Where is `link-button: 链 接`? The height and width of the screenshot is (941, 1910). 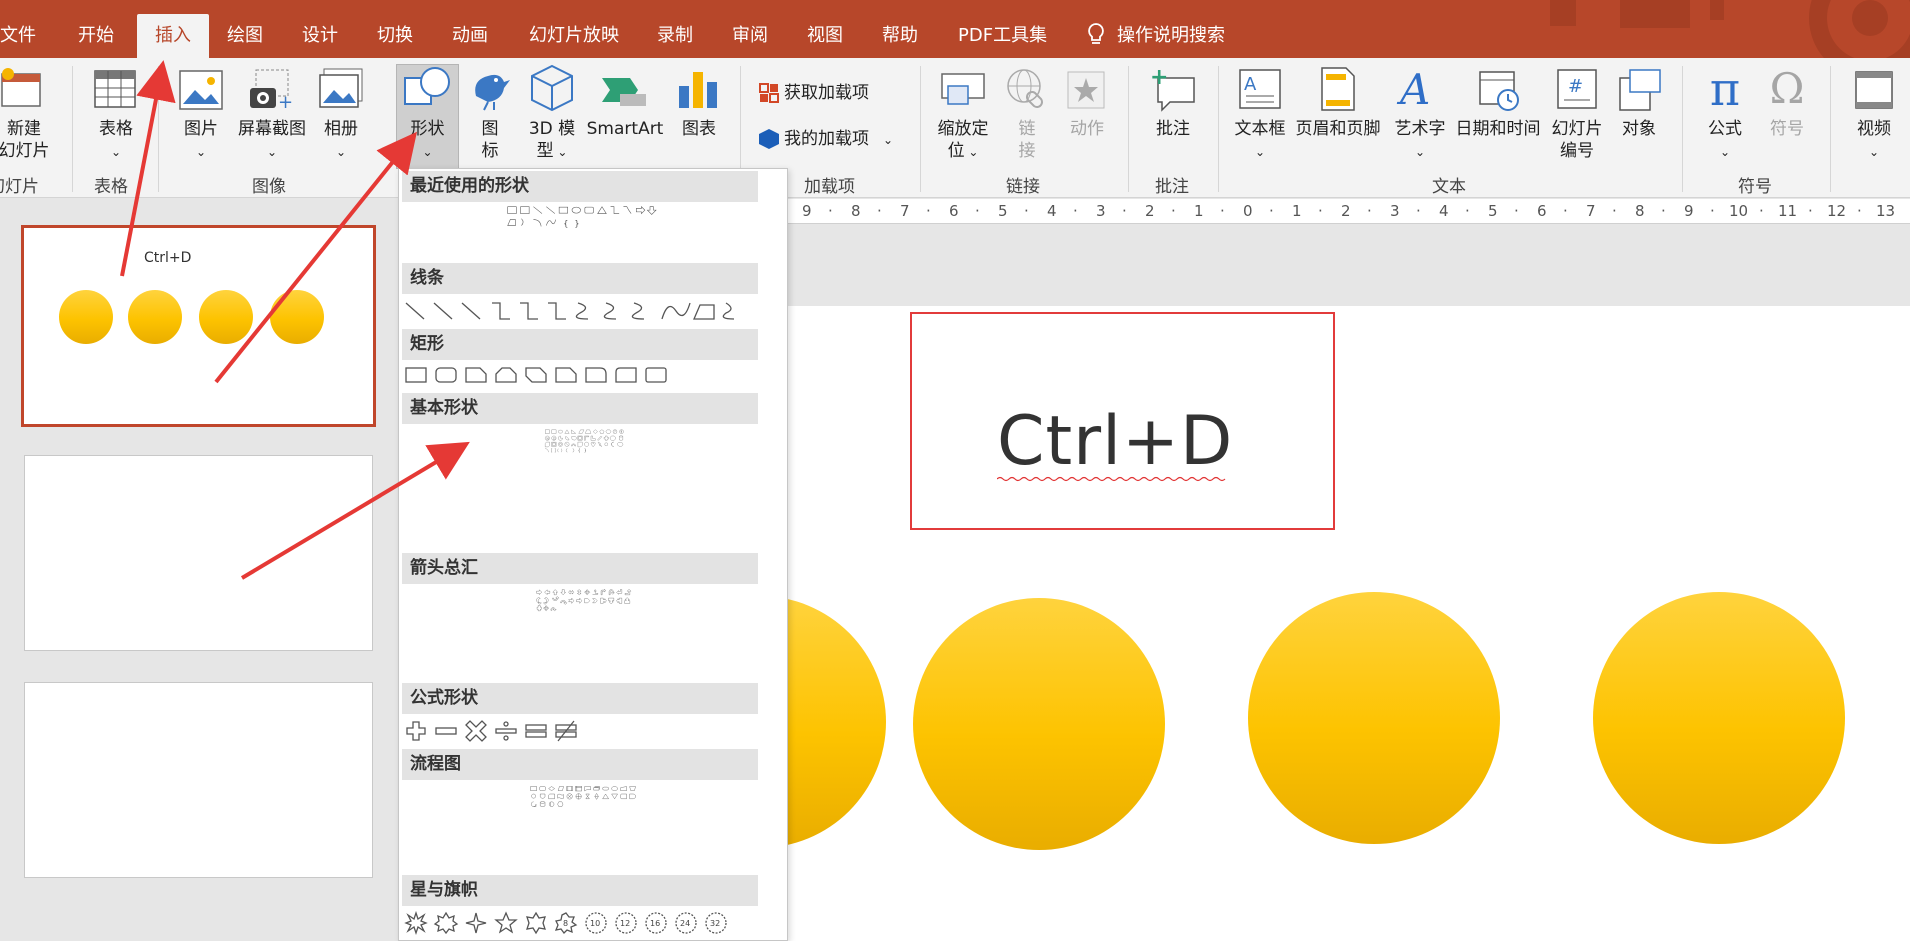
link-button: 链 接 is located at coordinates (1027, 140).